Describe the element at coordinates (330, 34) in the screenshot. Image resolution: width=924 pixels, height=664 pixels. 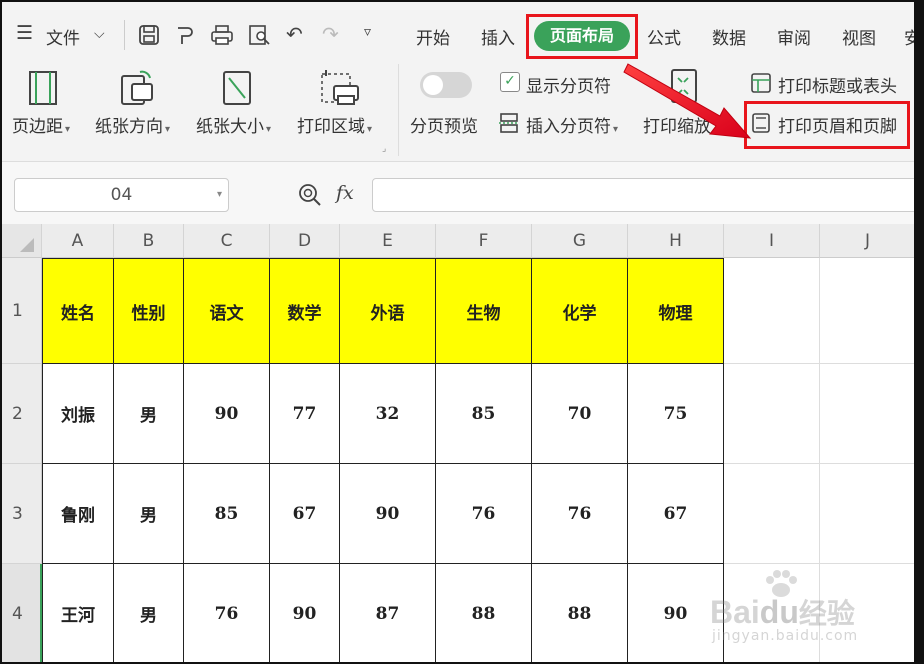
I see `redo-icon: ↷` at that location.